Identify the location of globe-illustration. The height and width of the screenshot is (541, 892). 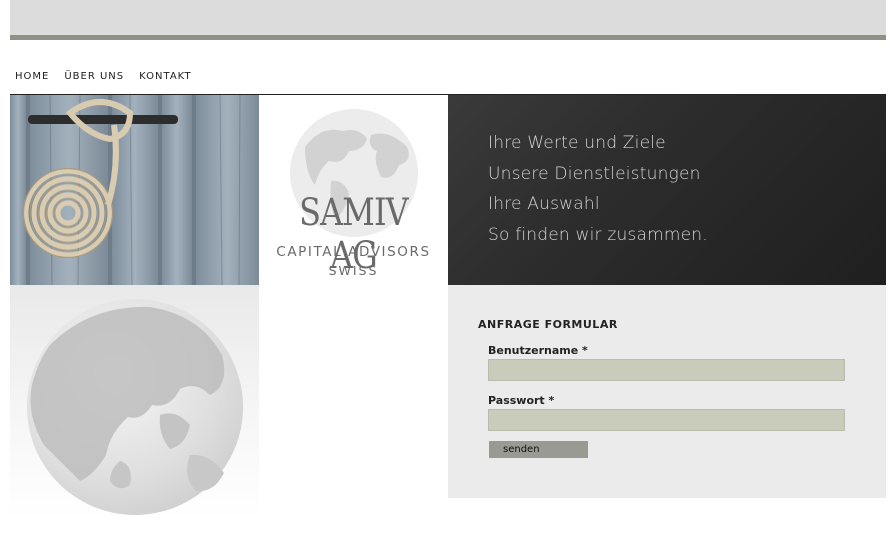
(134, 402).